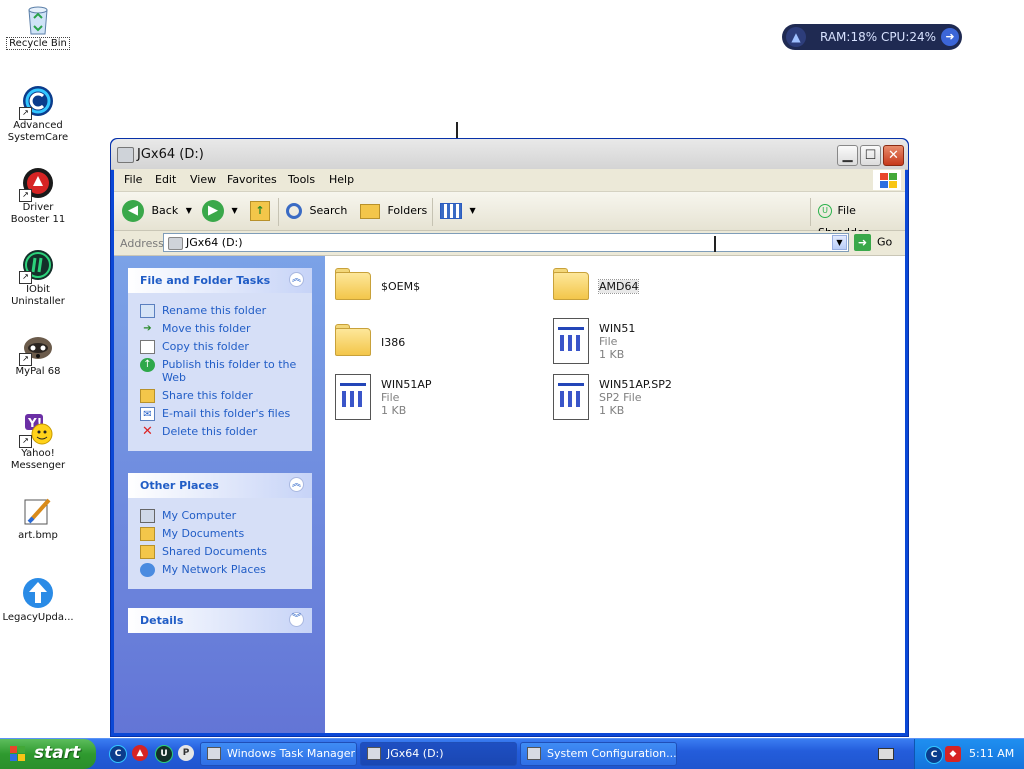 This screenshot has width=1024, height=769. Describe the element at coordinates (222, 414) in the screenshot. I see `task-email-files: ✉ E-mail this folder's files` at that location.